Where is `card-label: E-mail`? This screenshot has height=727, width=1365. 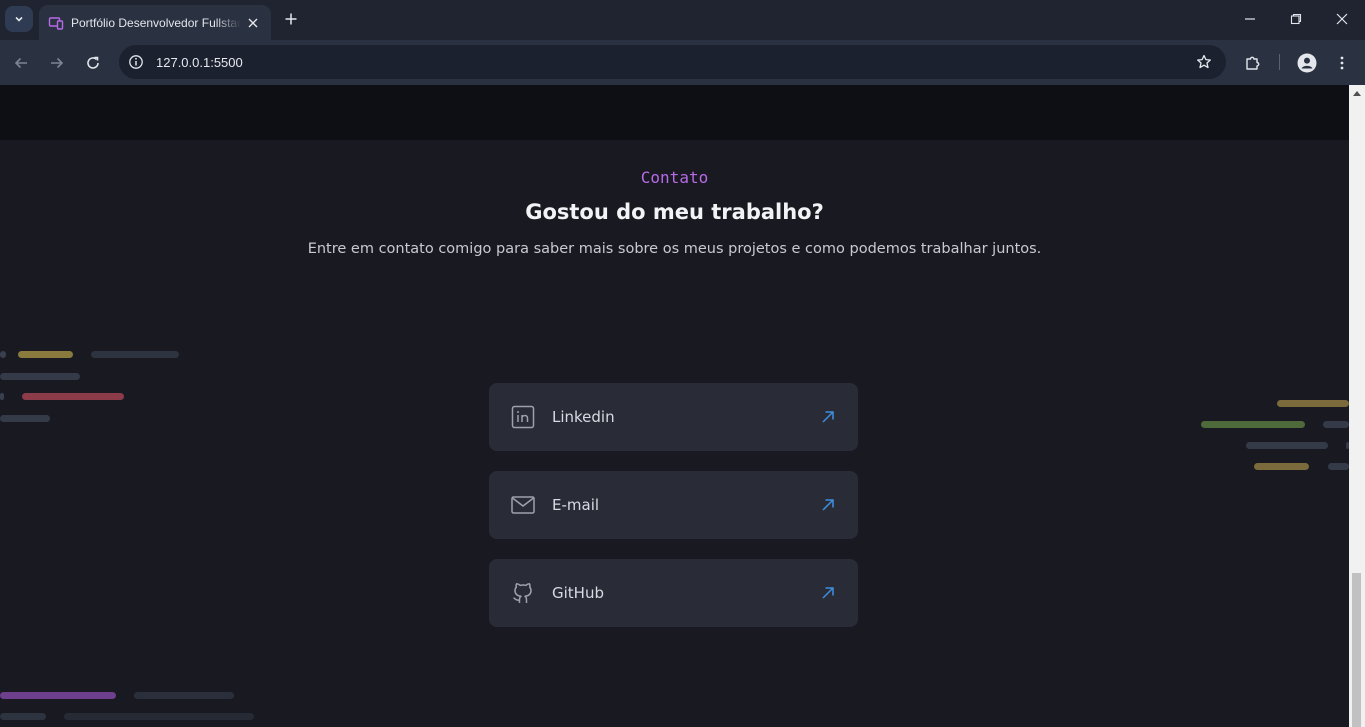 card-label: E-mail is located at coordinates (576, 505).